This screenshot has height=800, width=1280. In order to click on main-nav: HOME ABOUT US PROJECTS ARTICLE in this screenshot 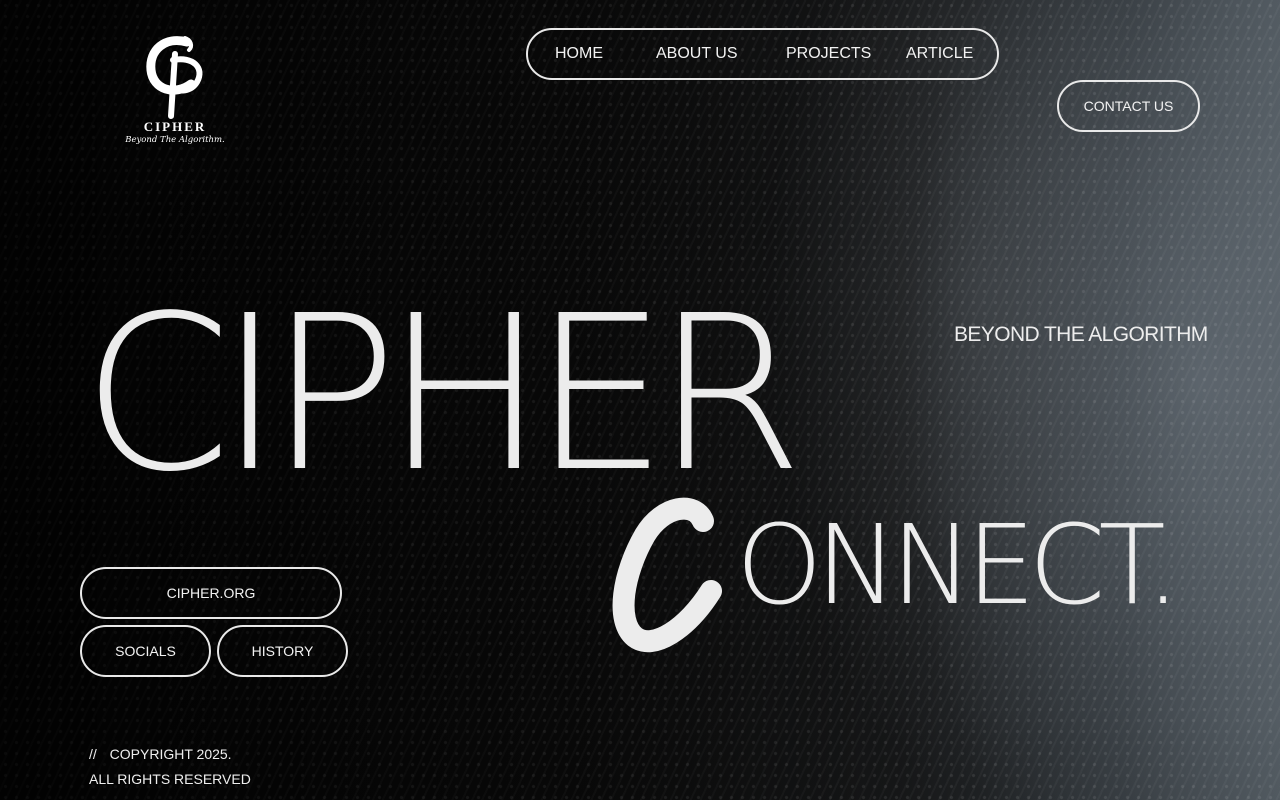, I will do `click(762, 54)`.